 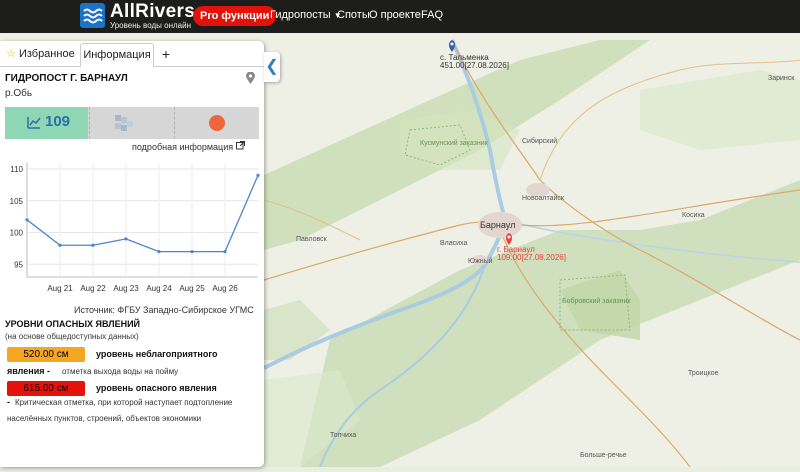 What do you see at coordinates (250, 80) in the screenshot?
I see `location-pin-icon` at bounding box center [250, 80].